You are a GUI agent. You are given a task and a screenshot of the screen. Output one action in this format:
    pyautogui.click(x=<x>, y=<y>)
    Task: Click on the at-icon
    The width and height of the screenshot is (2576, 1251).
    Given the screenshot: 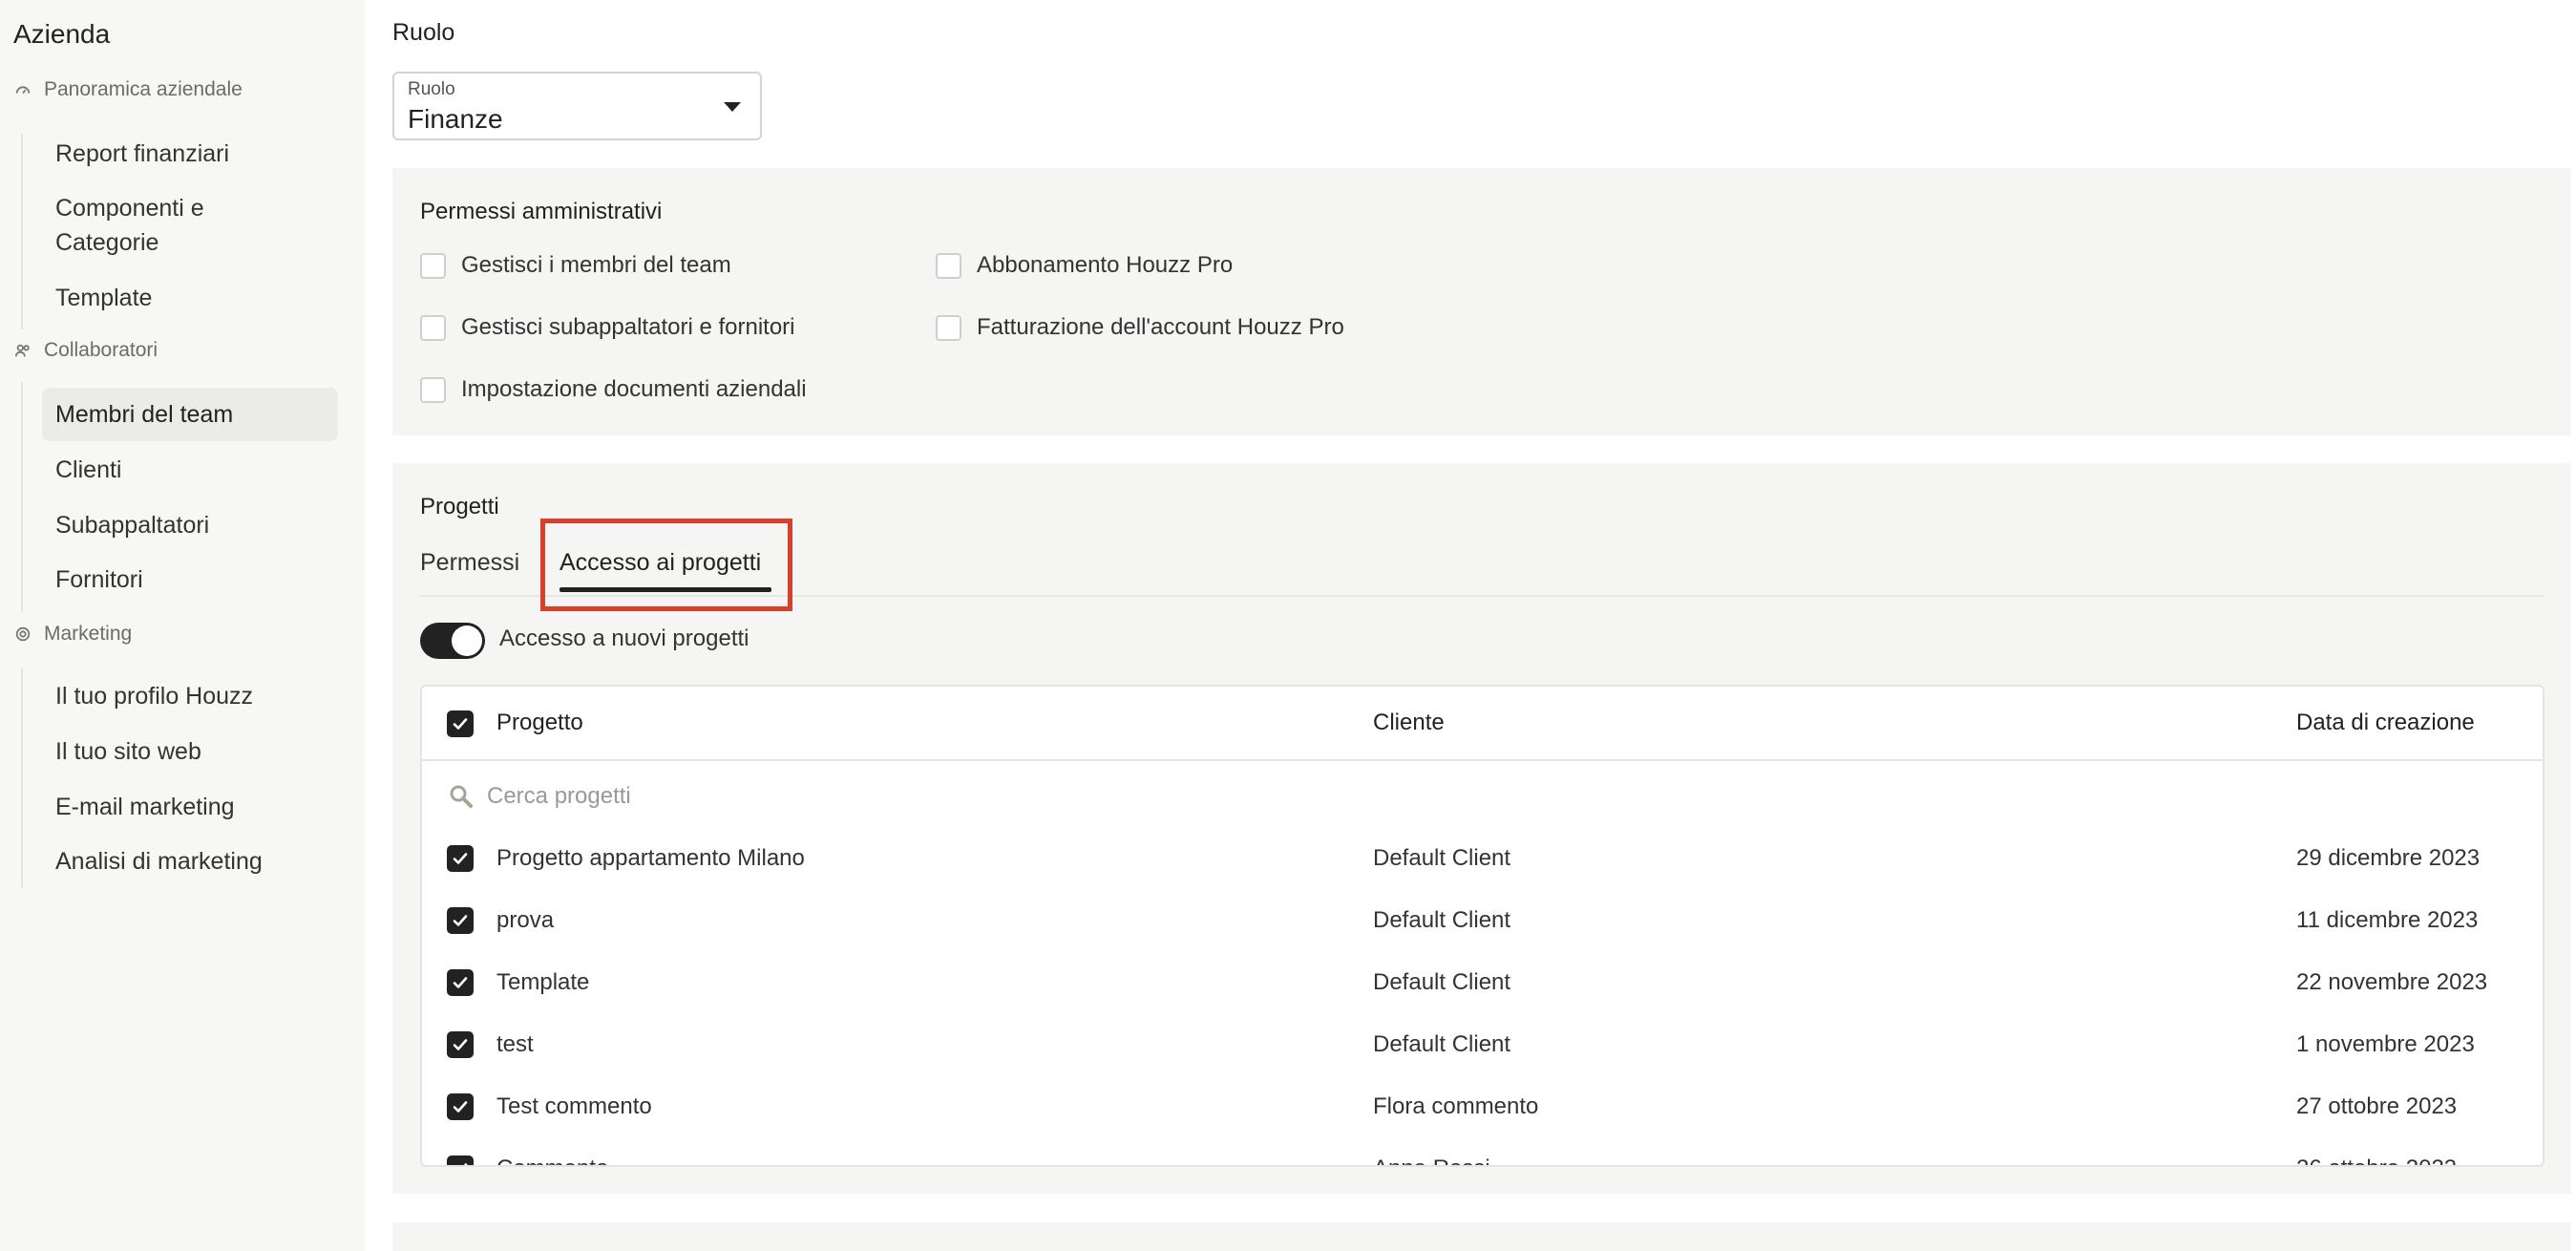 What is the action you would take?
    pyautogui.click(x=22, y=635)
    